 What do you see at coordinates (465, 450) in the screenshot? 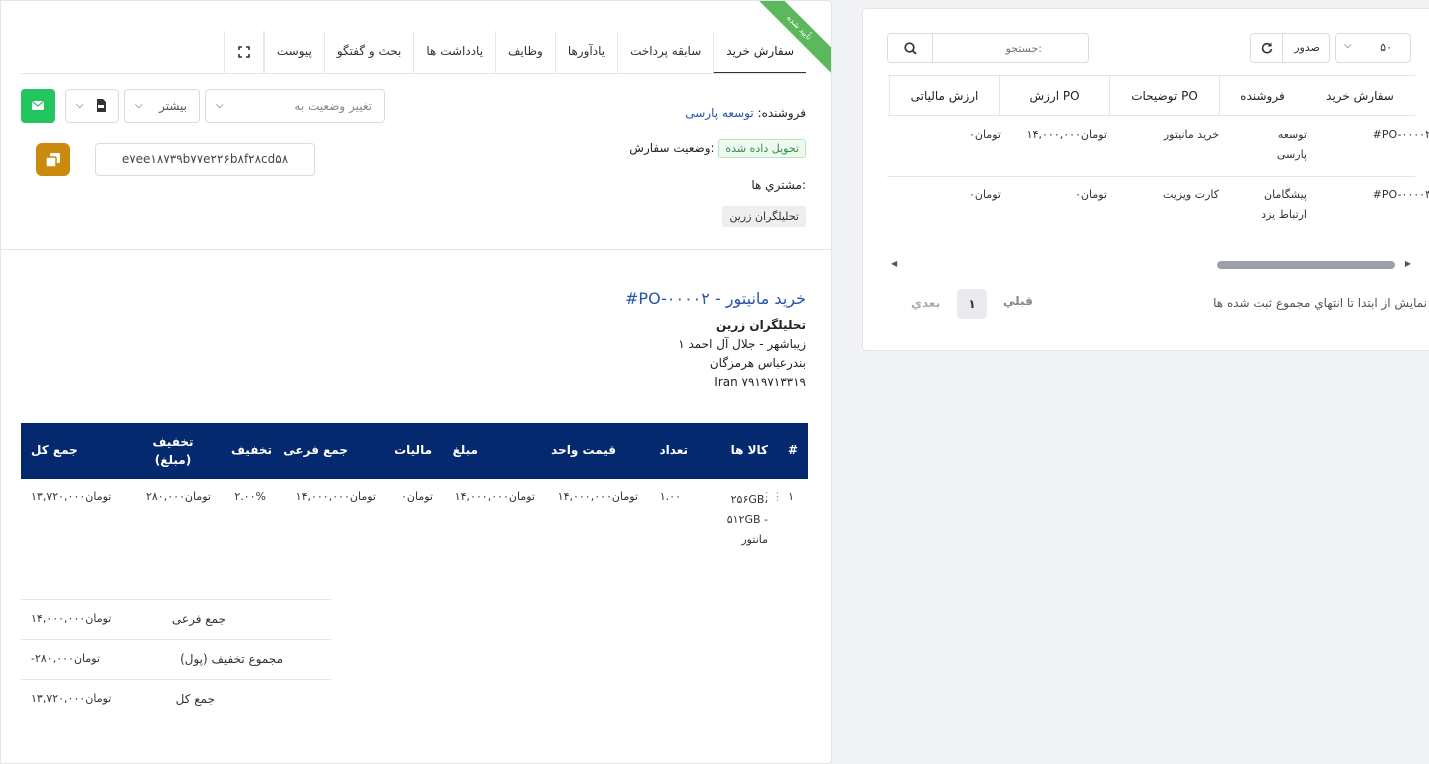
I see `col-amount: مبلغ` at bounding box center [465, 450].